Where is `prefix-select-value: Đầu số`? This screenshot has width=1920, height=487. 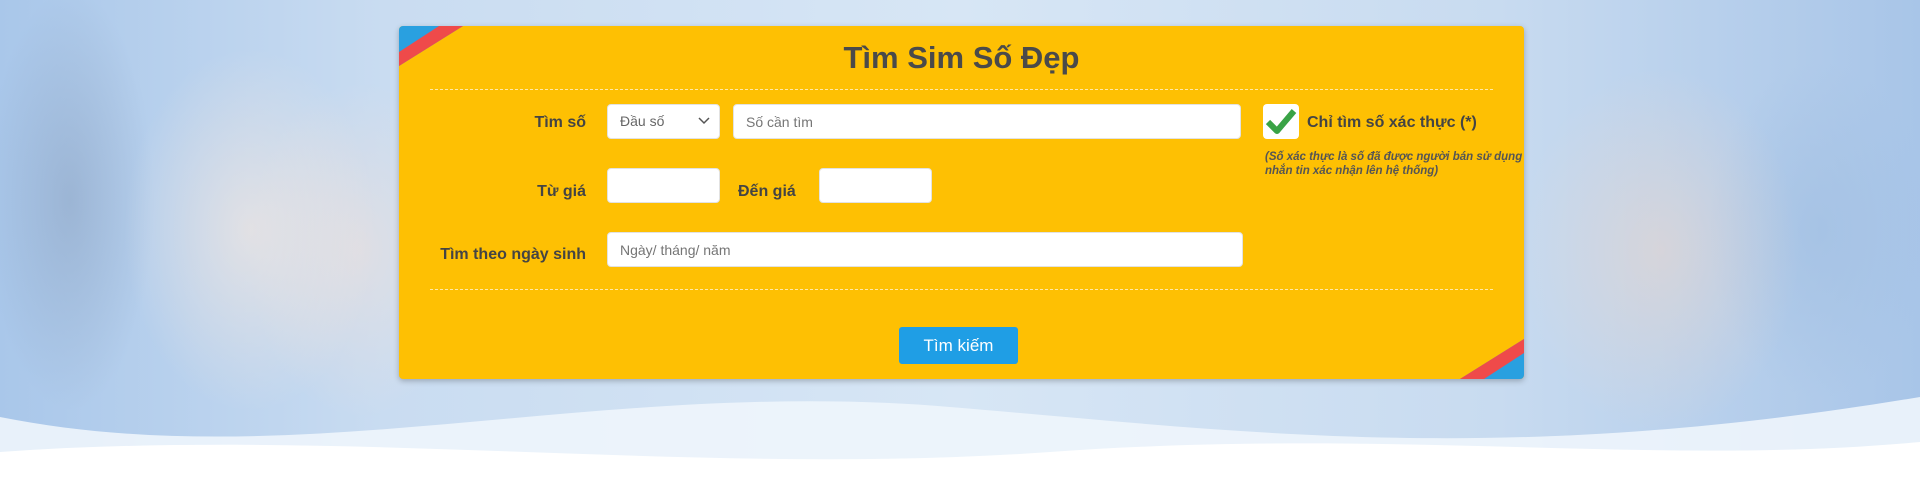
prefix-select-value: Đầu số is located at coordinates (642, 121).